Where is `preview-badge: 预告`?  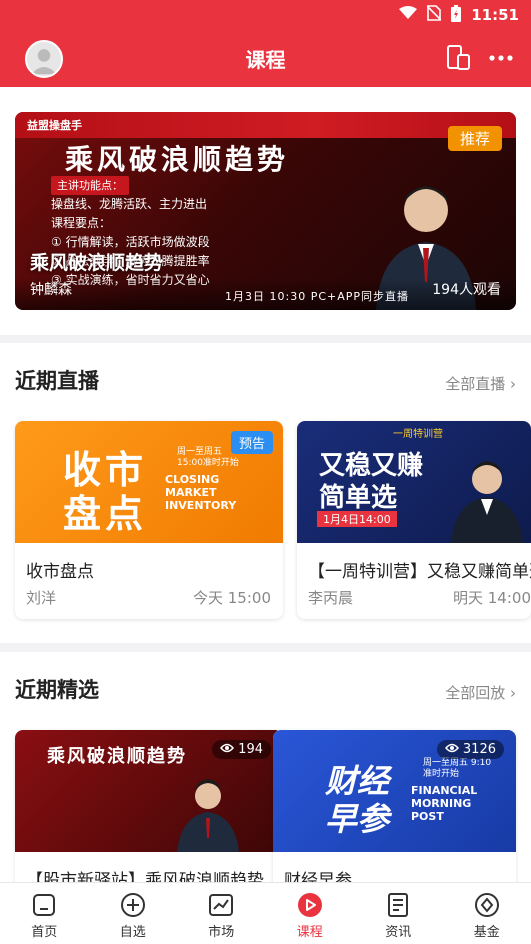 preview-badge: 预告 is located at coordinates (251, 442).